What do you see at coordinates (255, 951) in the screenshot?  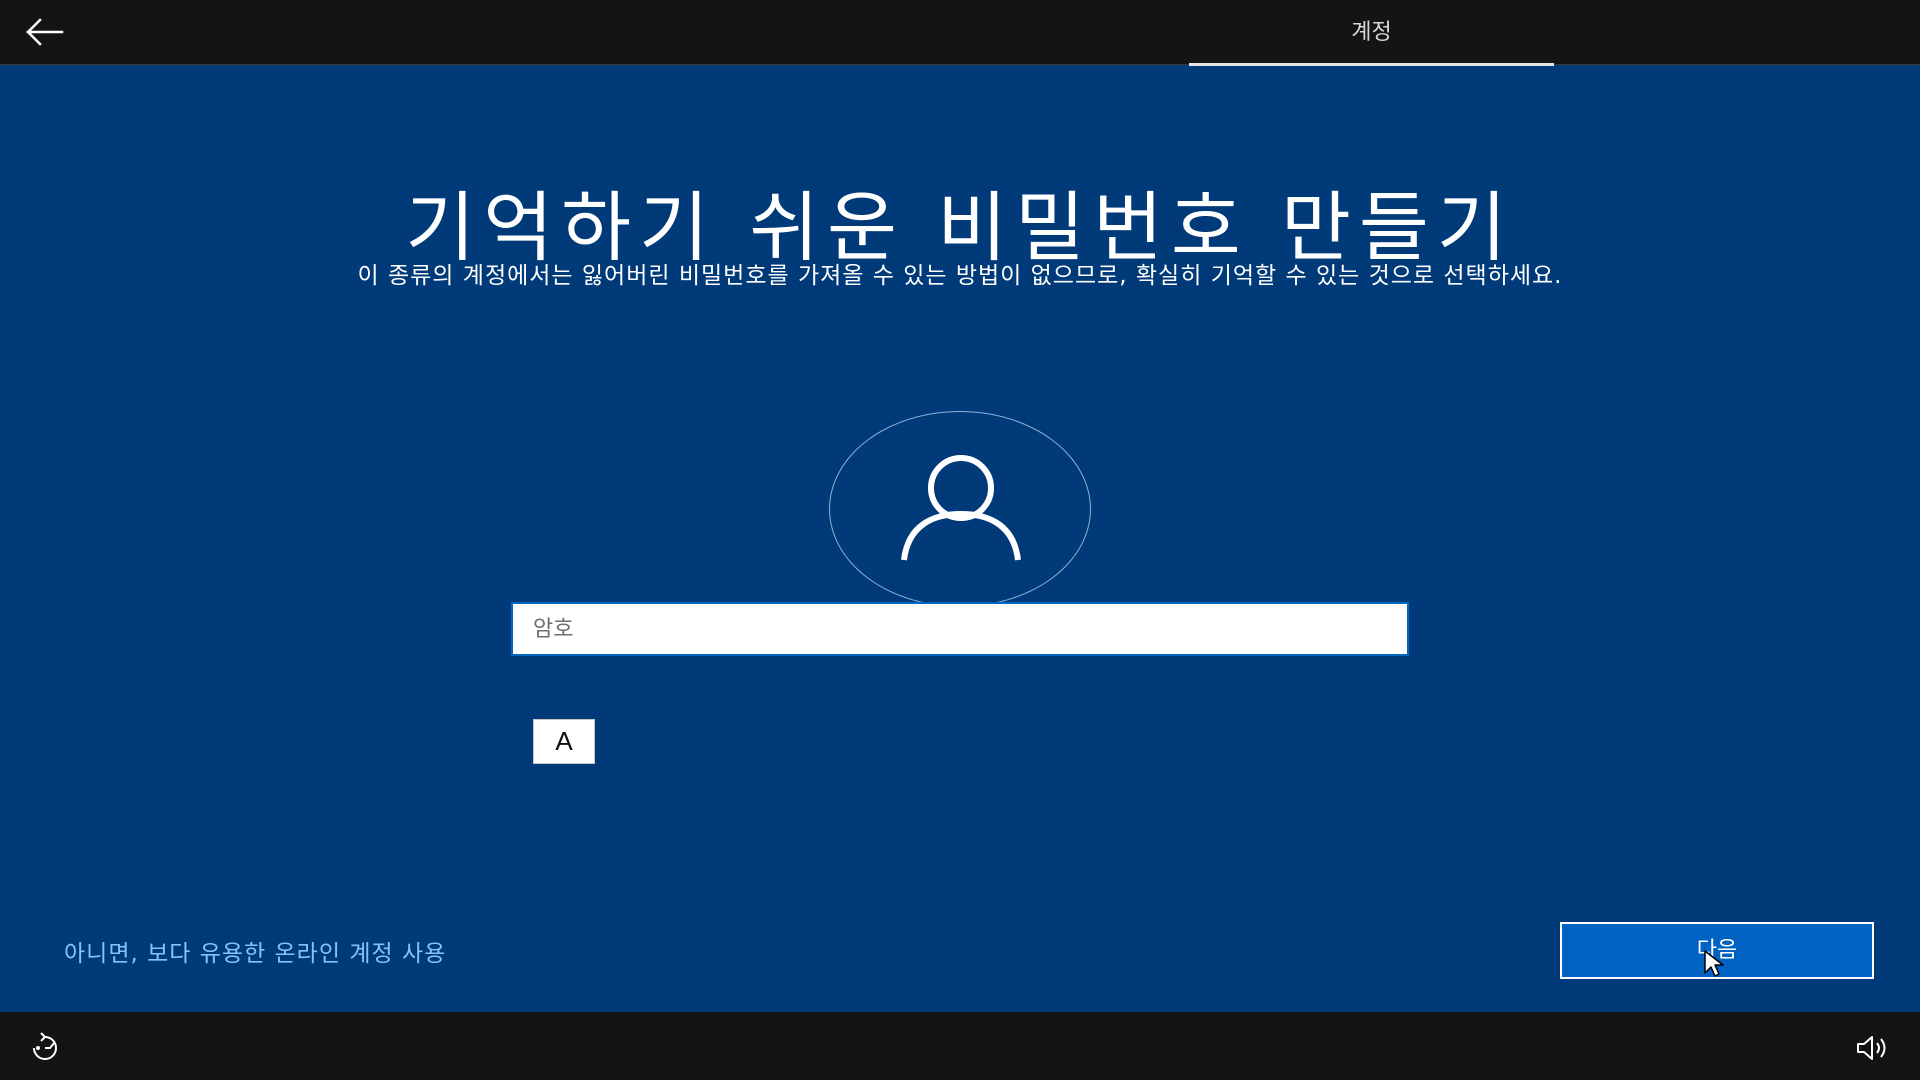 I see `online-account-link: 아니면, 보다 유용한 온라인 계정 사용` at bounding box center [255, 951].